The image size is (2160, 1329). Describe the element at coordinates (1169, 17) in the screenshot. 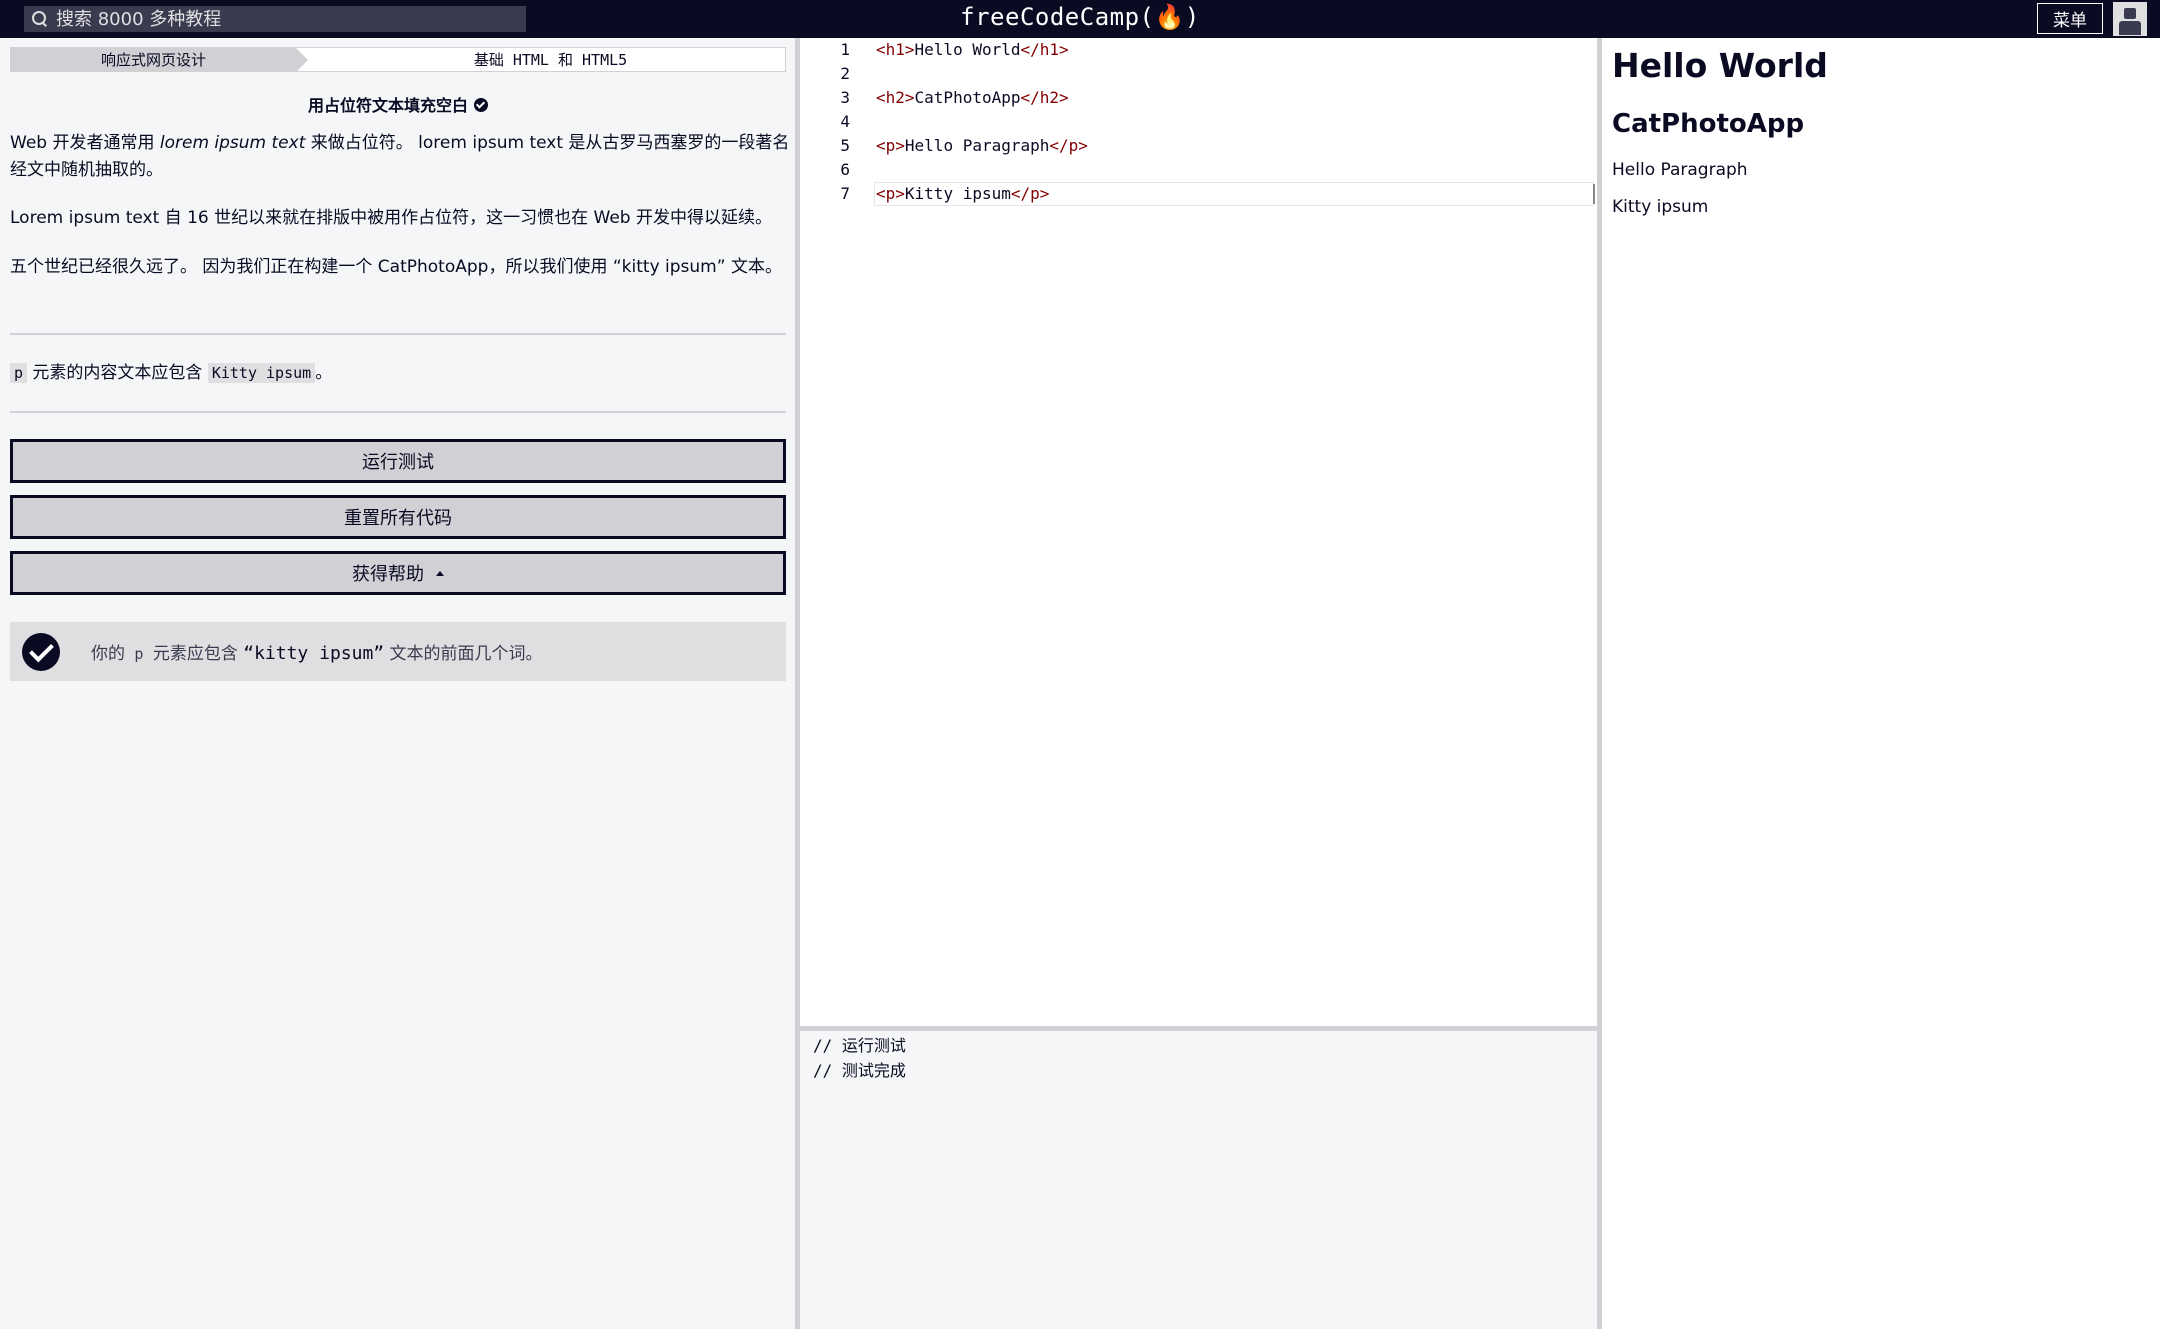

I see `flame-icon: (🔥)` at that location.